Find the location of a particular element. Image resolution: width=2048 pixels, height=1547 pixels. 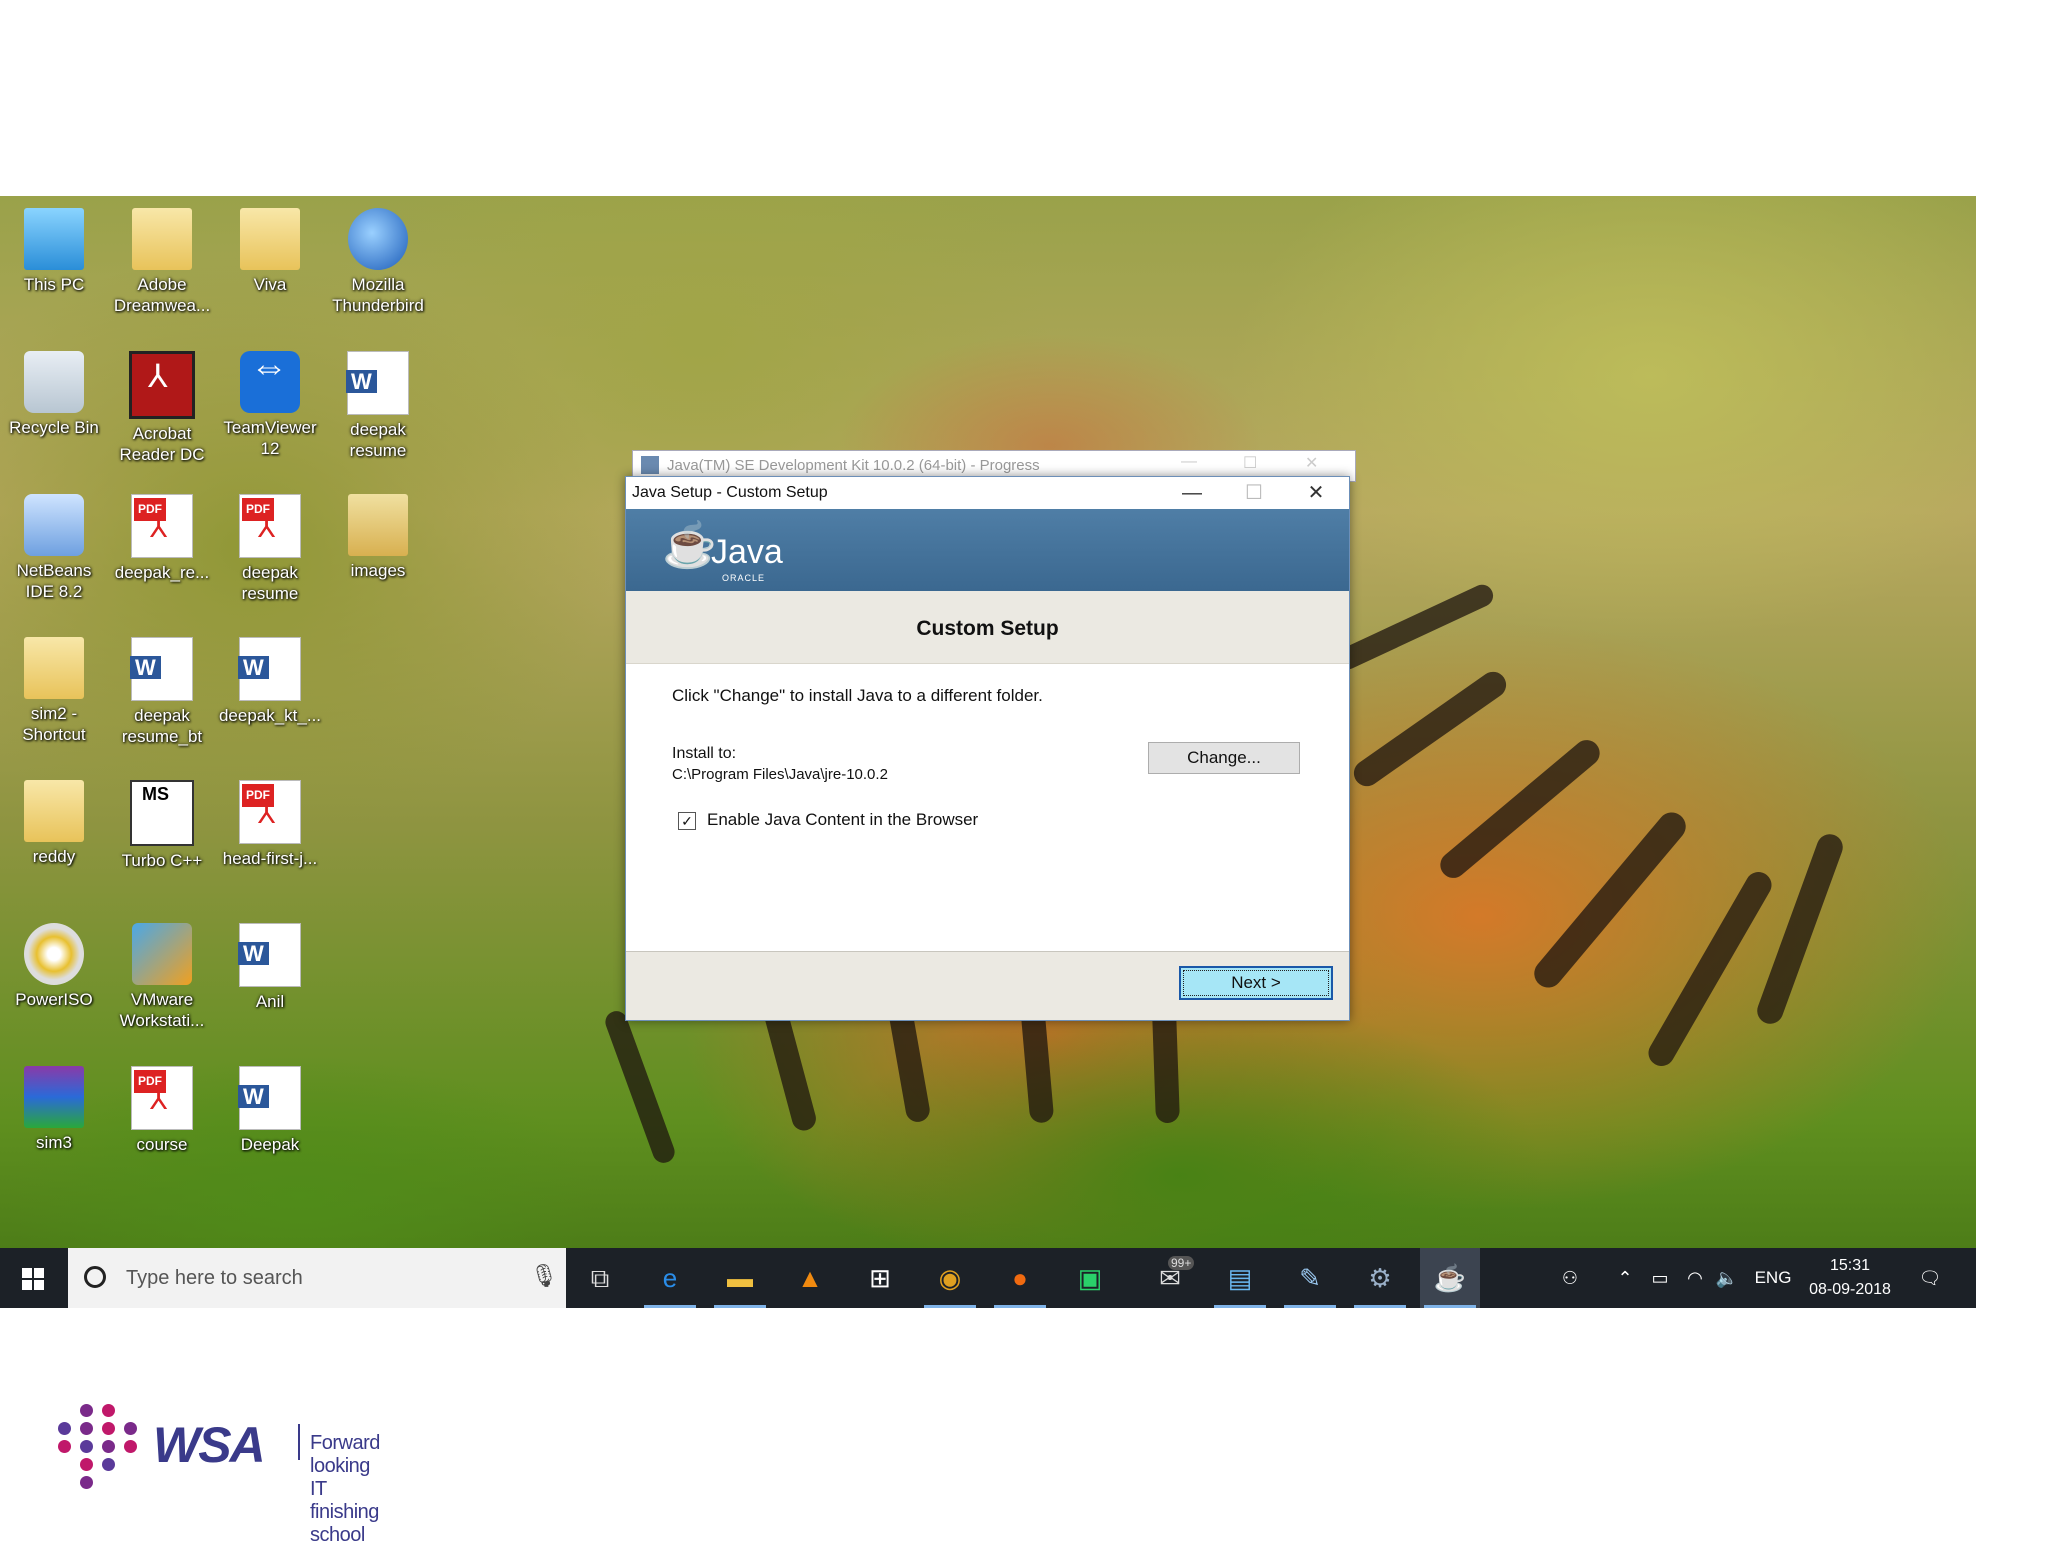

install-path: C:\Program Files\Java\jre-10.0.2 is located at coordinates (780, 774).